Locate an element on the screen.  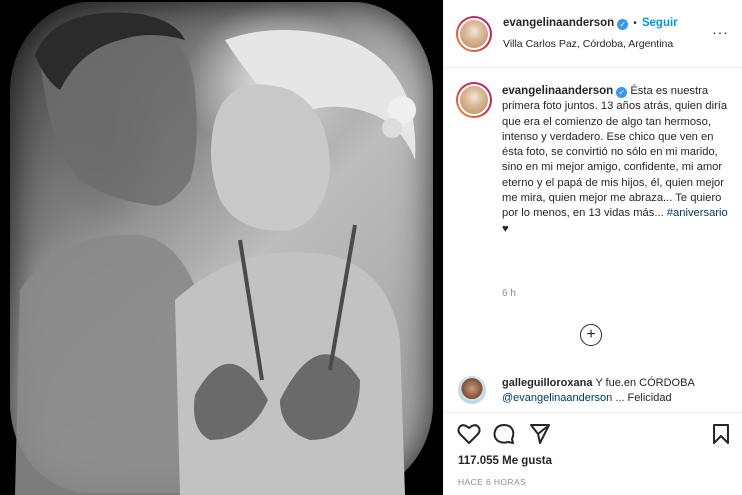
heart-icon is located at coordinates (469, 434).